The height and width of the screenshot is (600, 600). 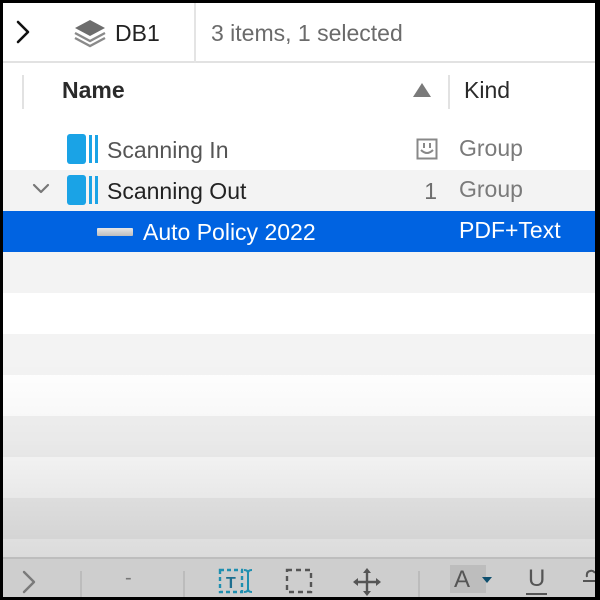 What do you see at coordinates (93, 90) in the screenshot?
I see `column-header-name: Name` at bounding box center [93, 90].